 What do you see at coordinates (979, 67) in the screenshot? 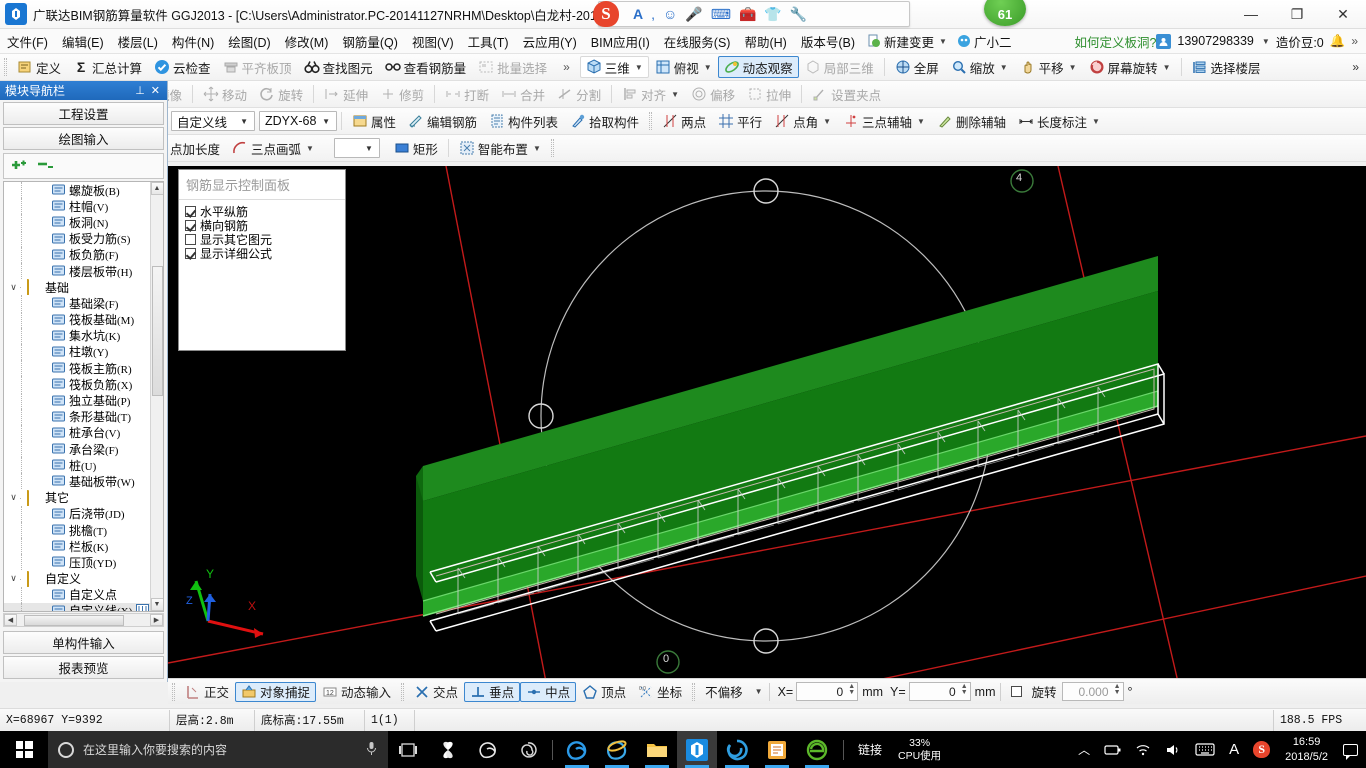
I see `tool-zoom: 缩放 ▼` at bounding box center [979, 67].